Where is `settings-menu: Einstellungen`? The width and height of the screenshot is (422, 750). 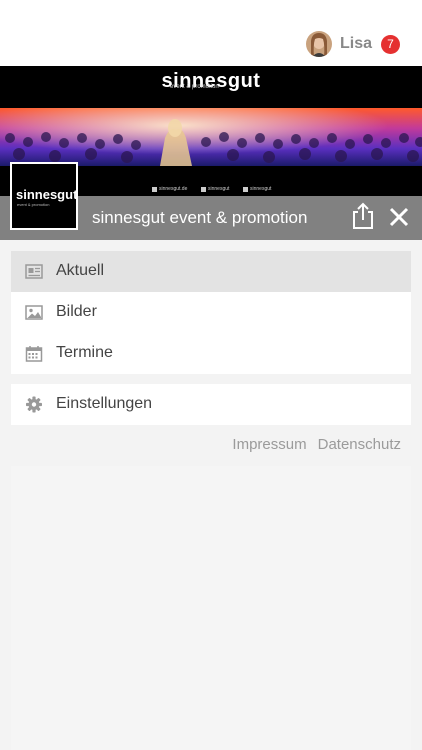 settings-menu: Einstellungen is located at coordinates (211, 404).